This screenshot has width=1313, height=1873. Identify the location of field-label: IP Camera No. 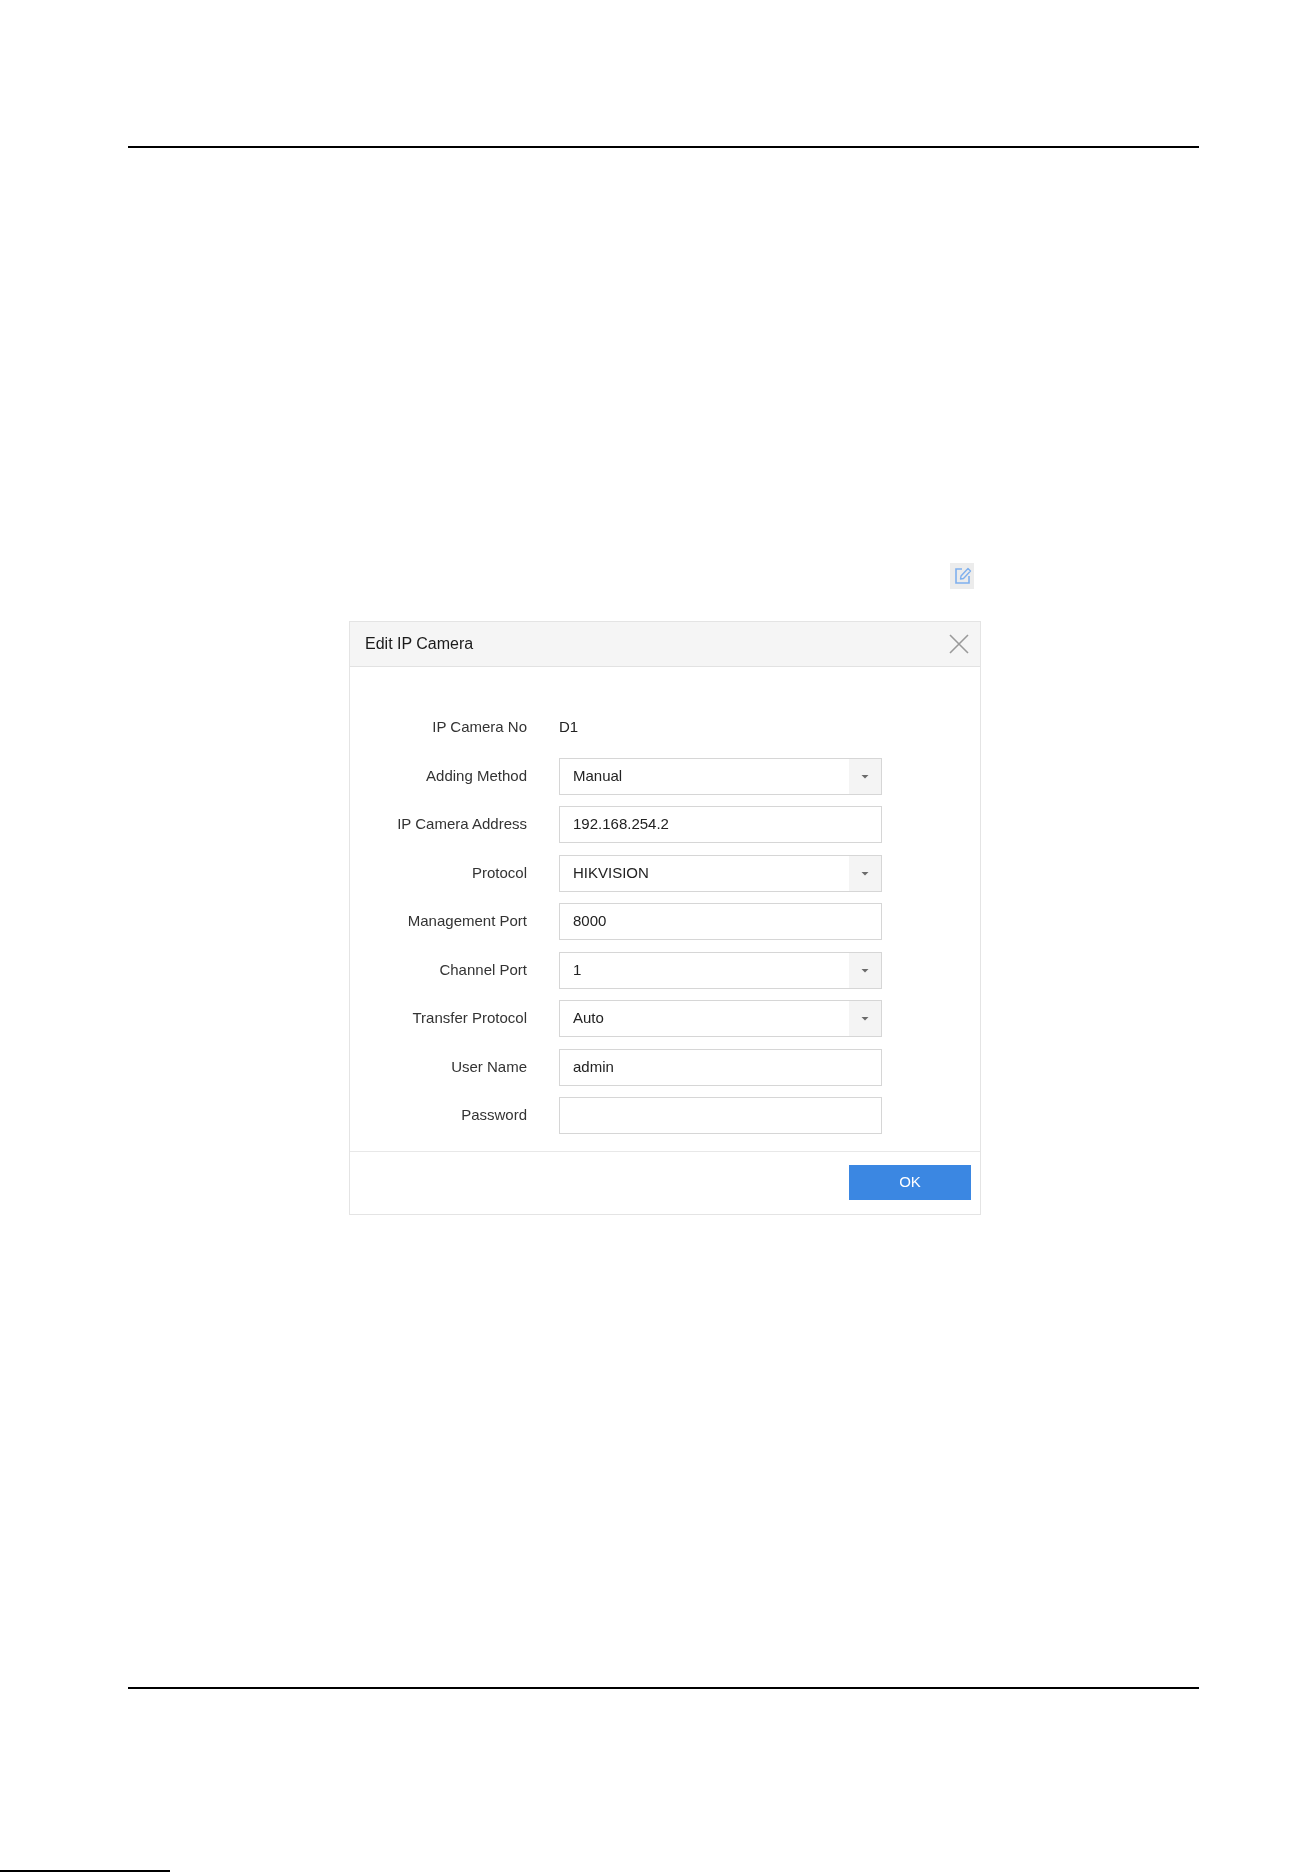
(479, 727).